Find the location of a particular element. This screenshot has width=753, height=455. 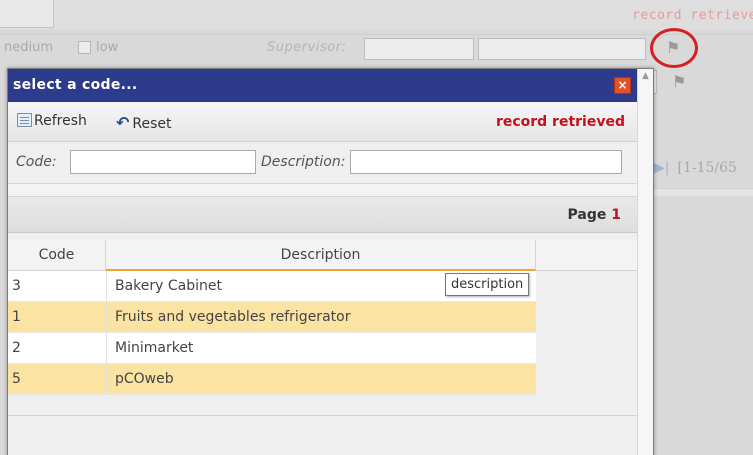

table-row: 2 Minimarket is located at coordinates (272, 348).